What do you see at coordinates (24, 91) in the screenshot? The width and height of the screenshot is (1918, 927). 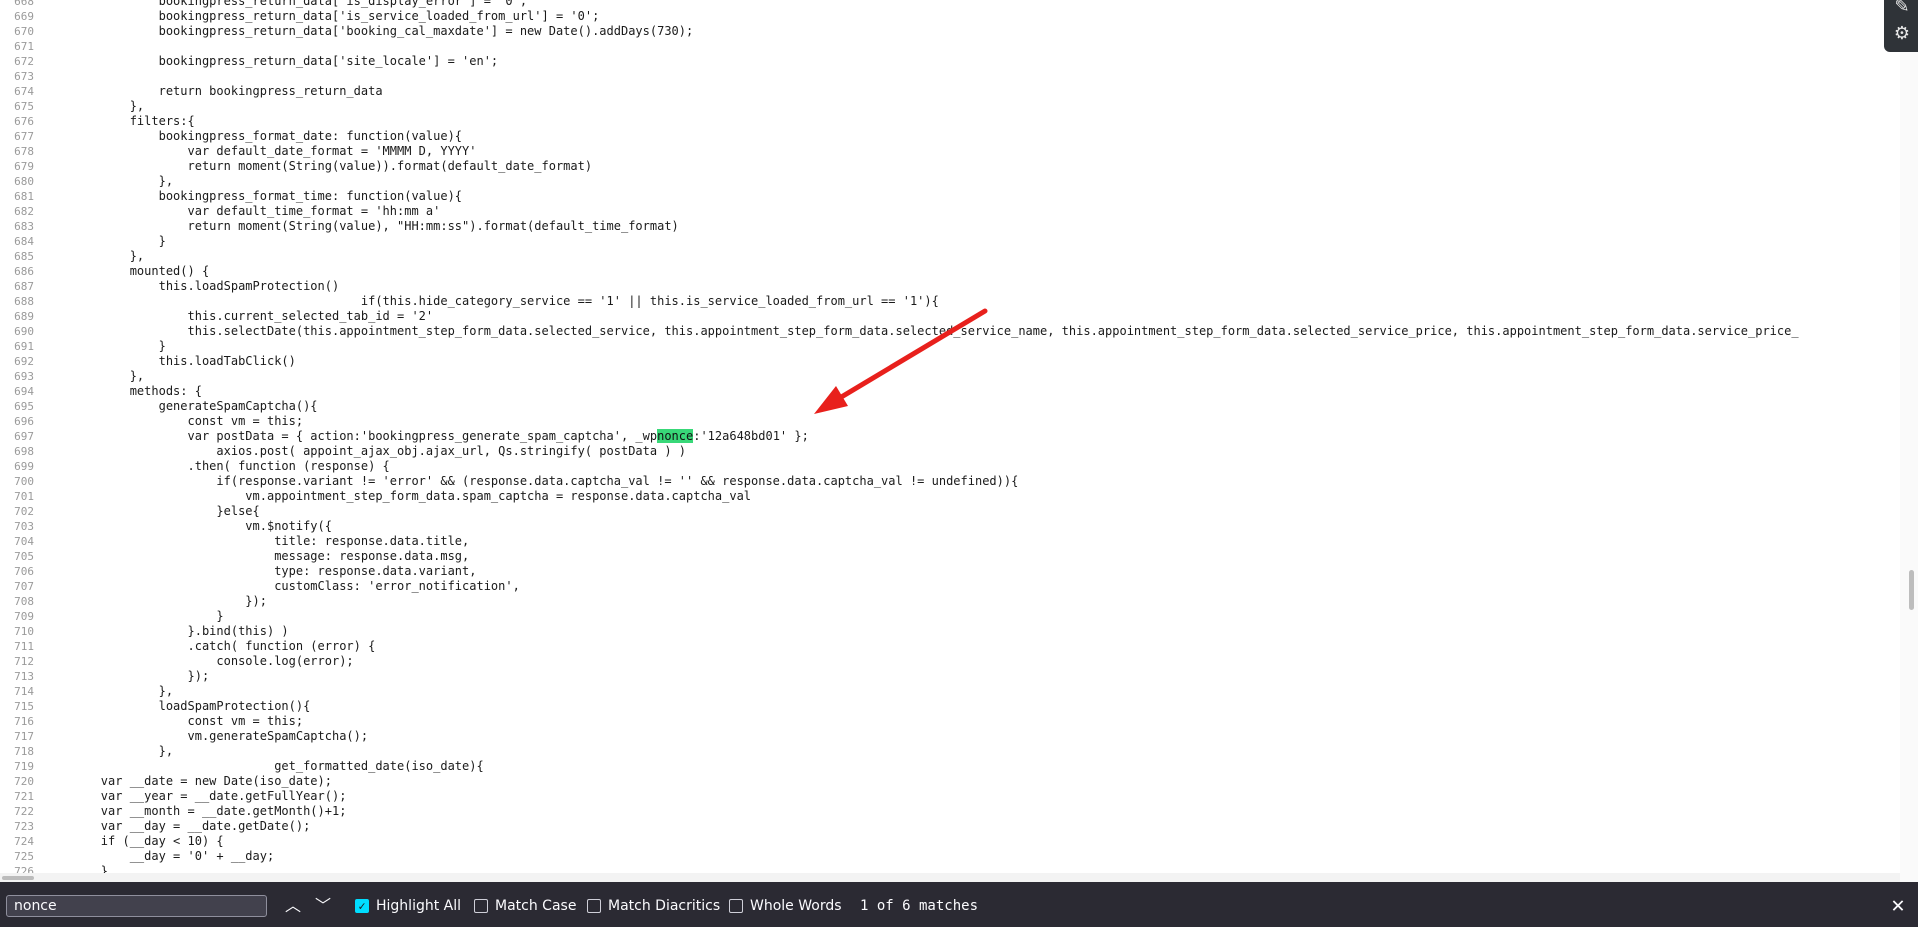 I see `line-number: 674` at bounding box center [24, 91].